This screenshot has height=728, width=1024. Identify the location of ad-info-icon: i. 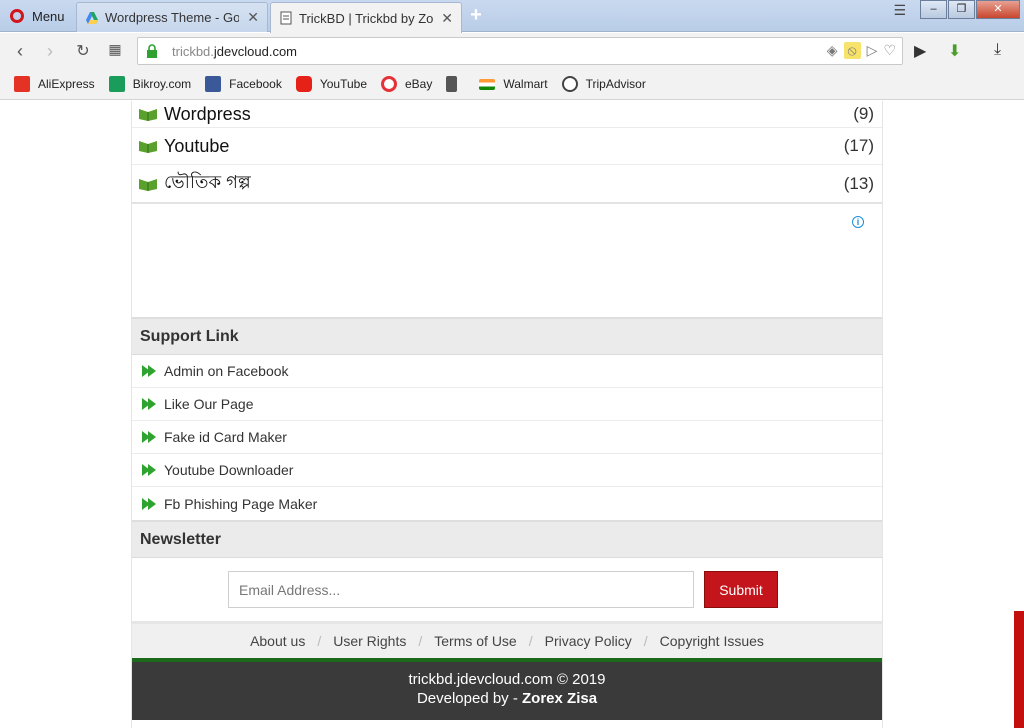
(858, 222).